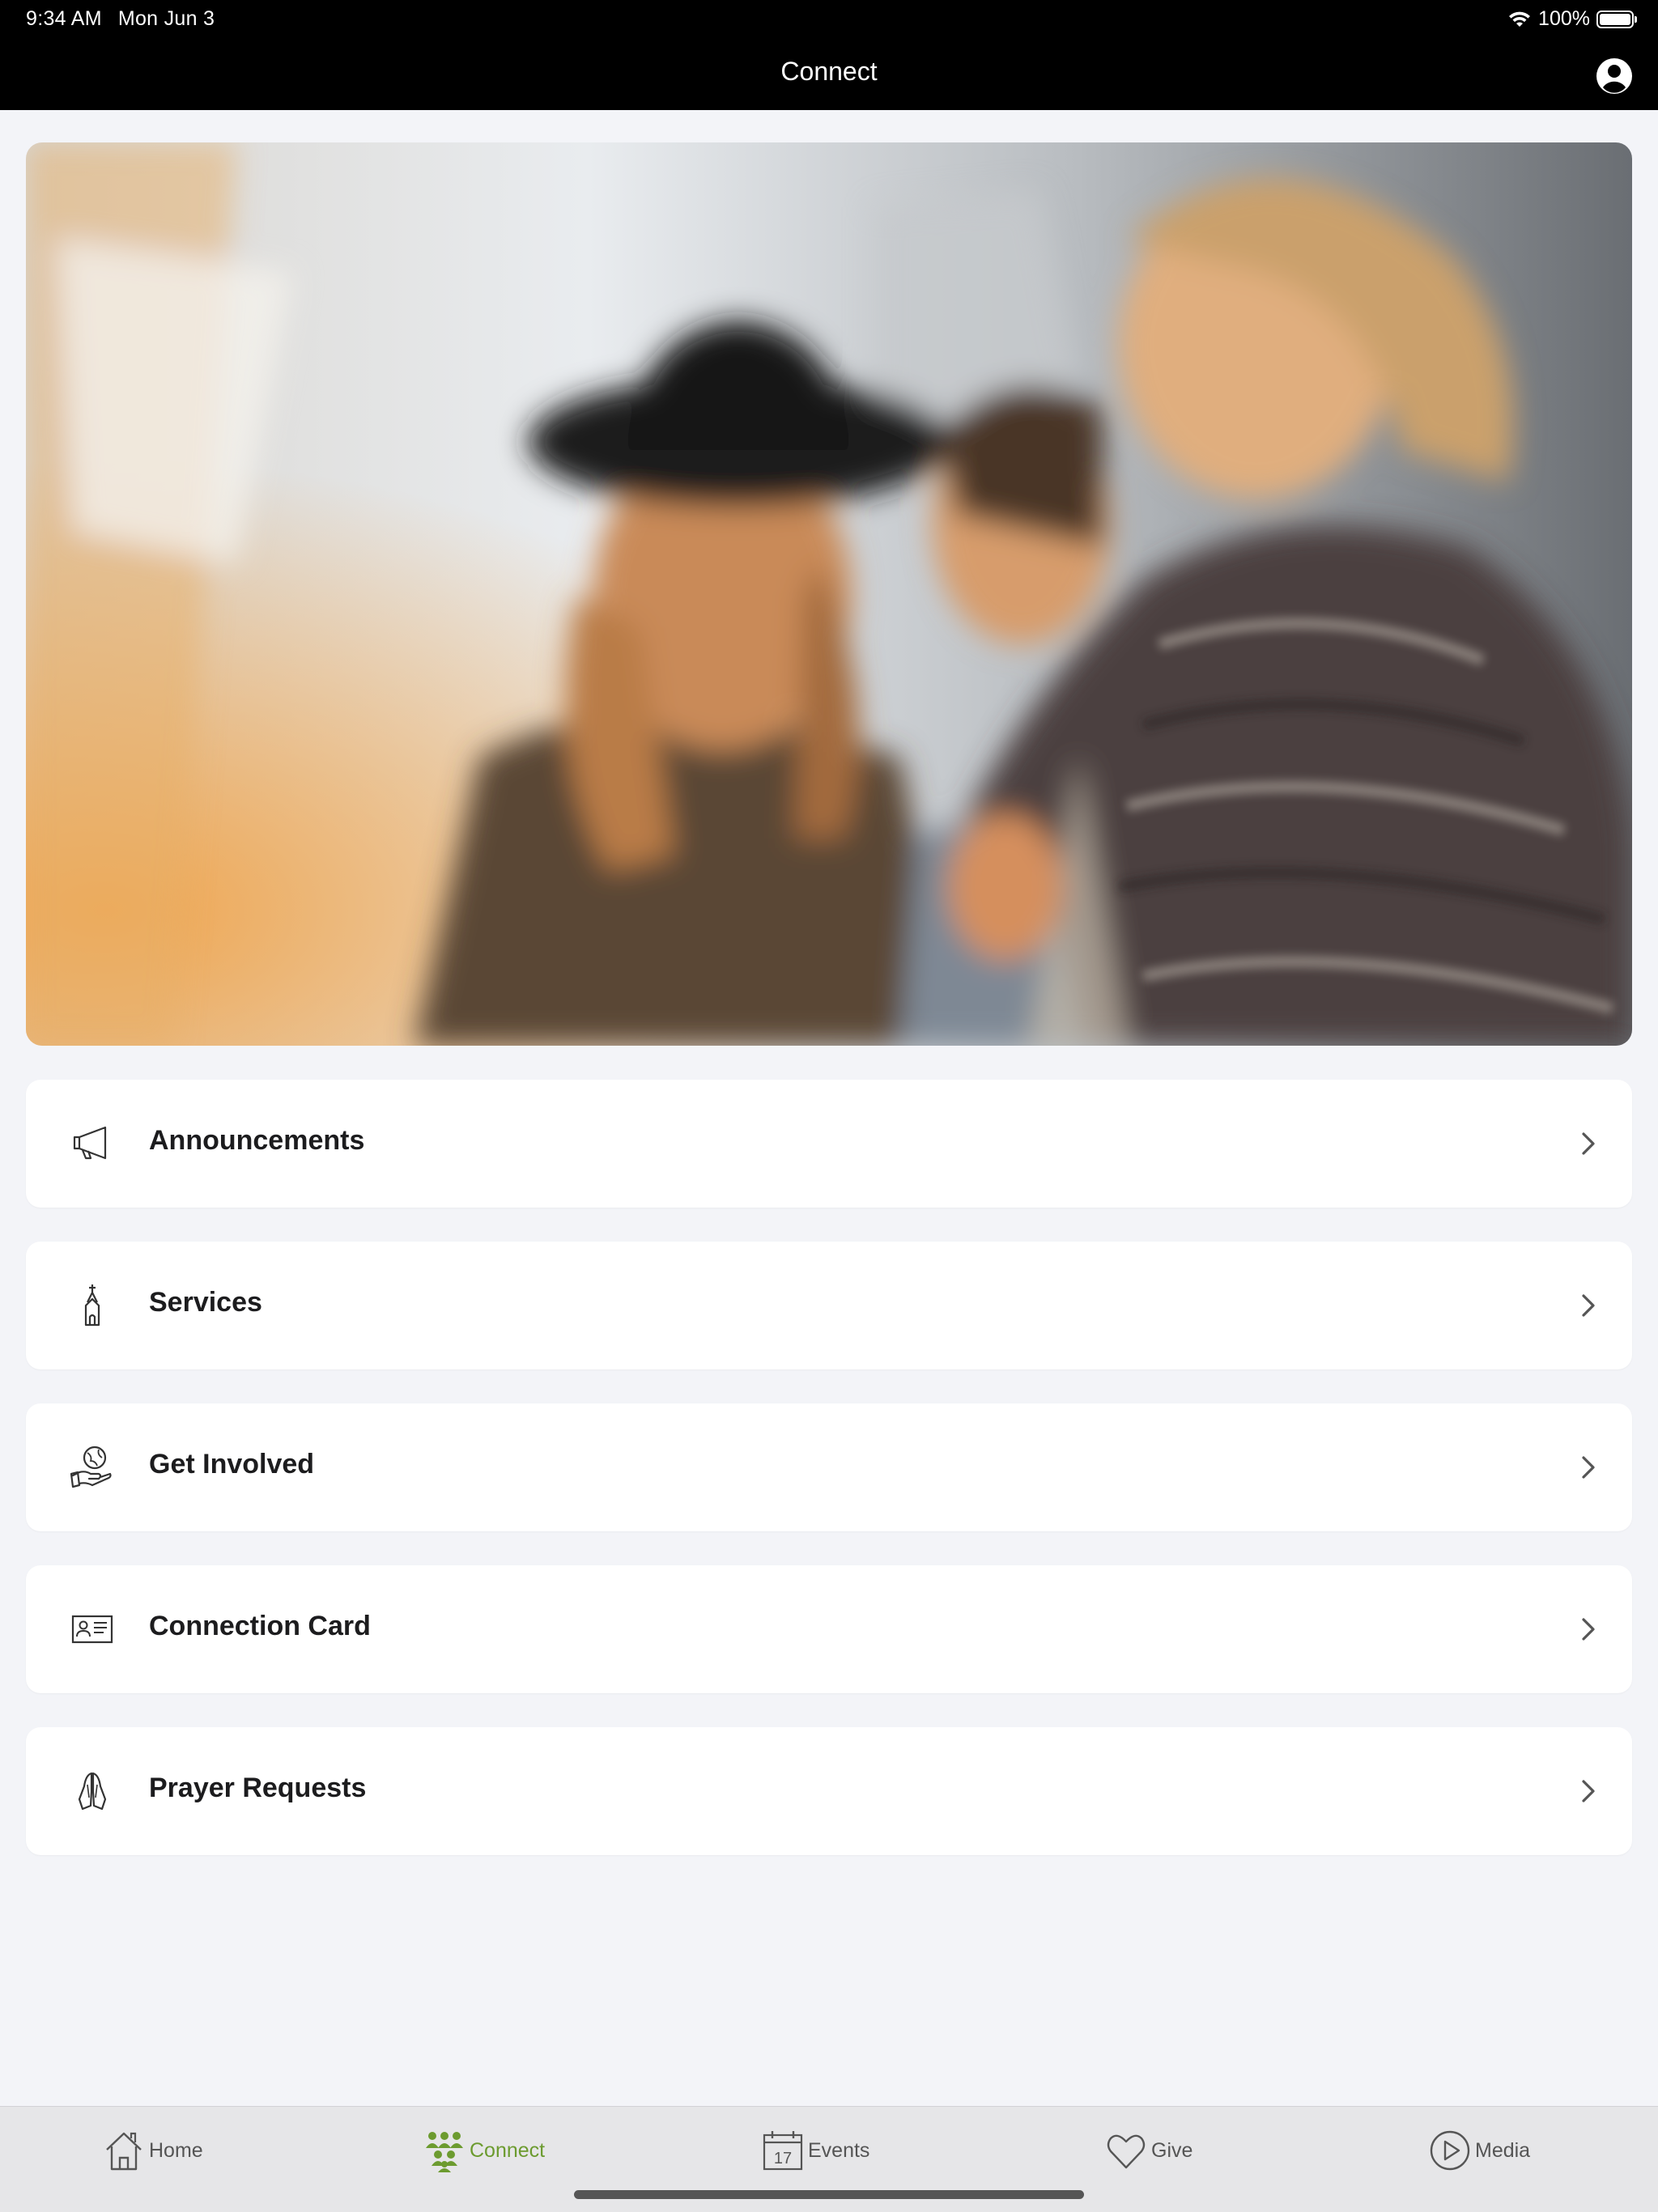  I want to click on menu-item-label: Connection Card, so click(260, 1626).